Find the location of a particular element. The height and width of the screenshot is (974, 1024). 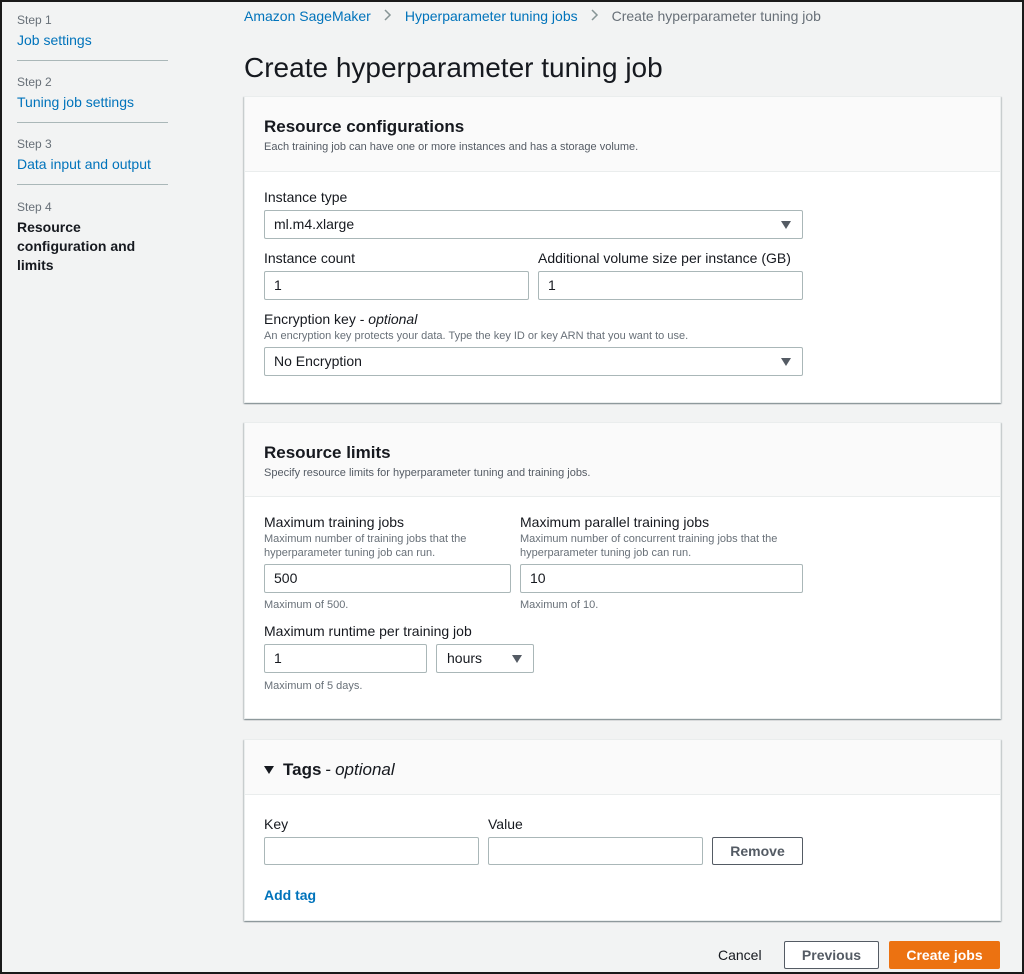

wizard-step-3: Step 3 Data input and output is located at coordinates (92, 154).